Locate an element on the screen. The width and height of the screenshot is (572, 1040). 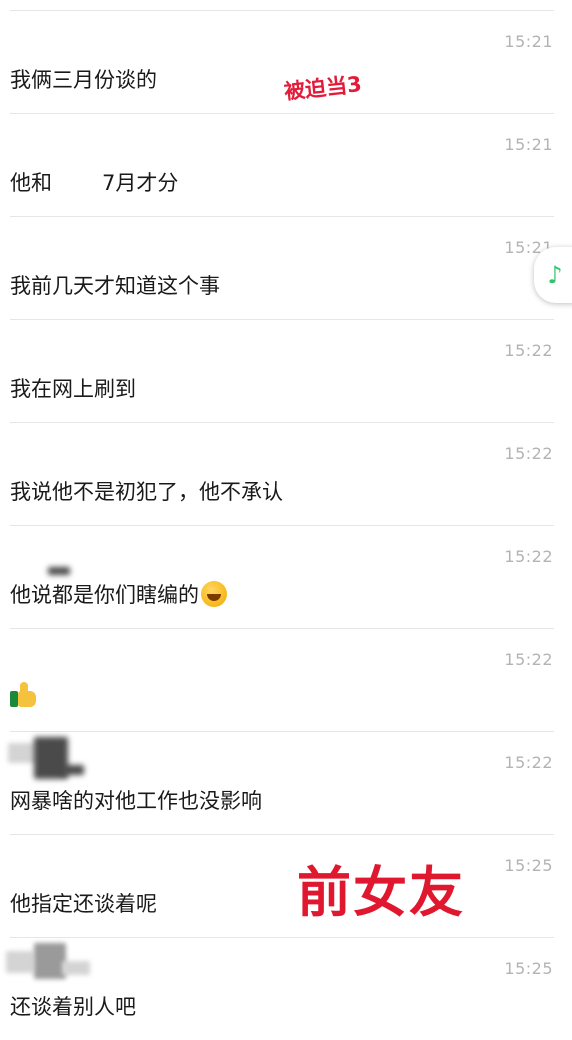
message-text: 我俩三月份谈的 is located at coordinates (83, 80).